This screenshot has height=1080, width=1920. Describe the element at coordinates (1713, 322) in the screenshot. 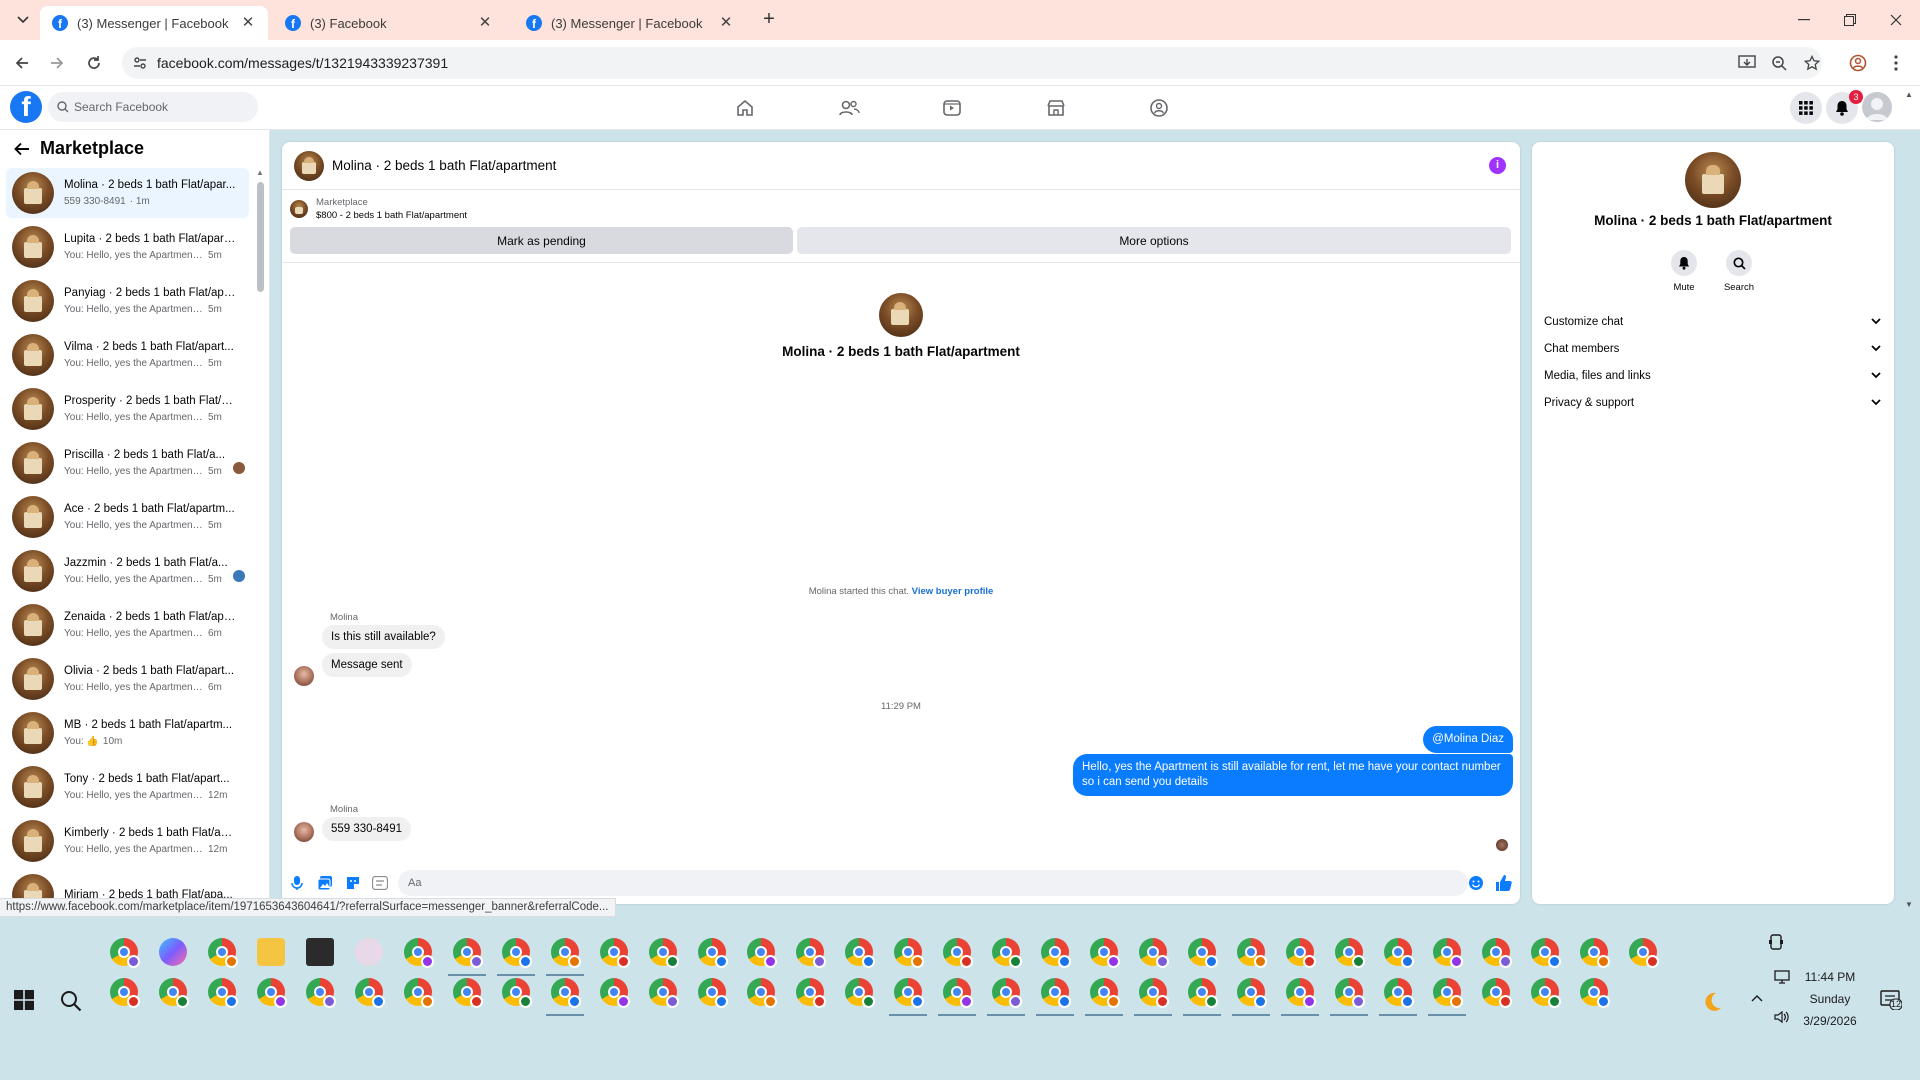

I see `details-section-customize-chat: Customize chat` at that location.